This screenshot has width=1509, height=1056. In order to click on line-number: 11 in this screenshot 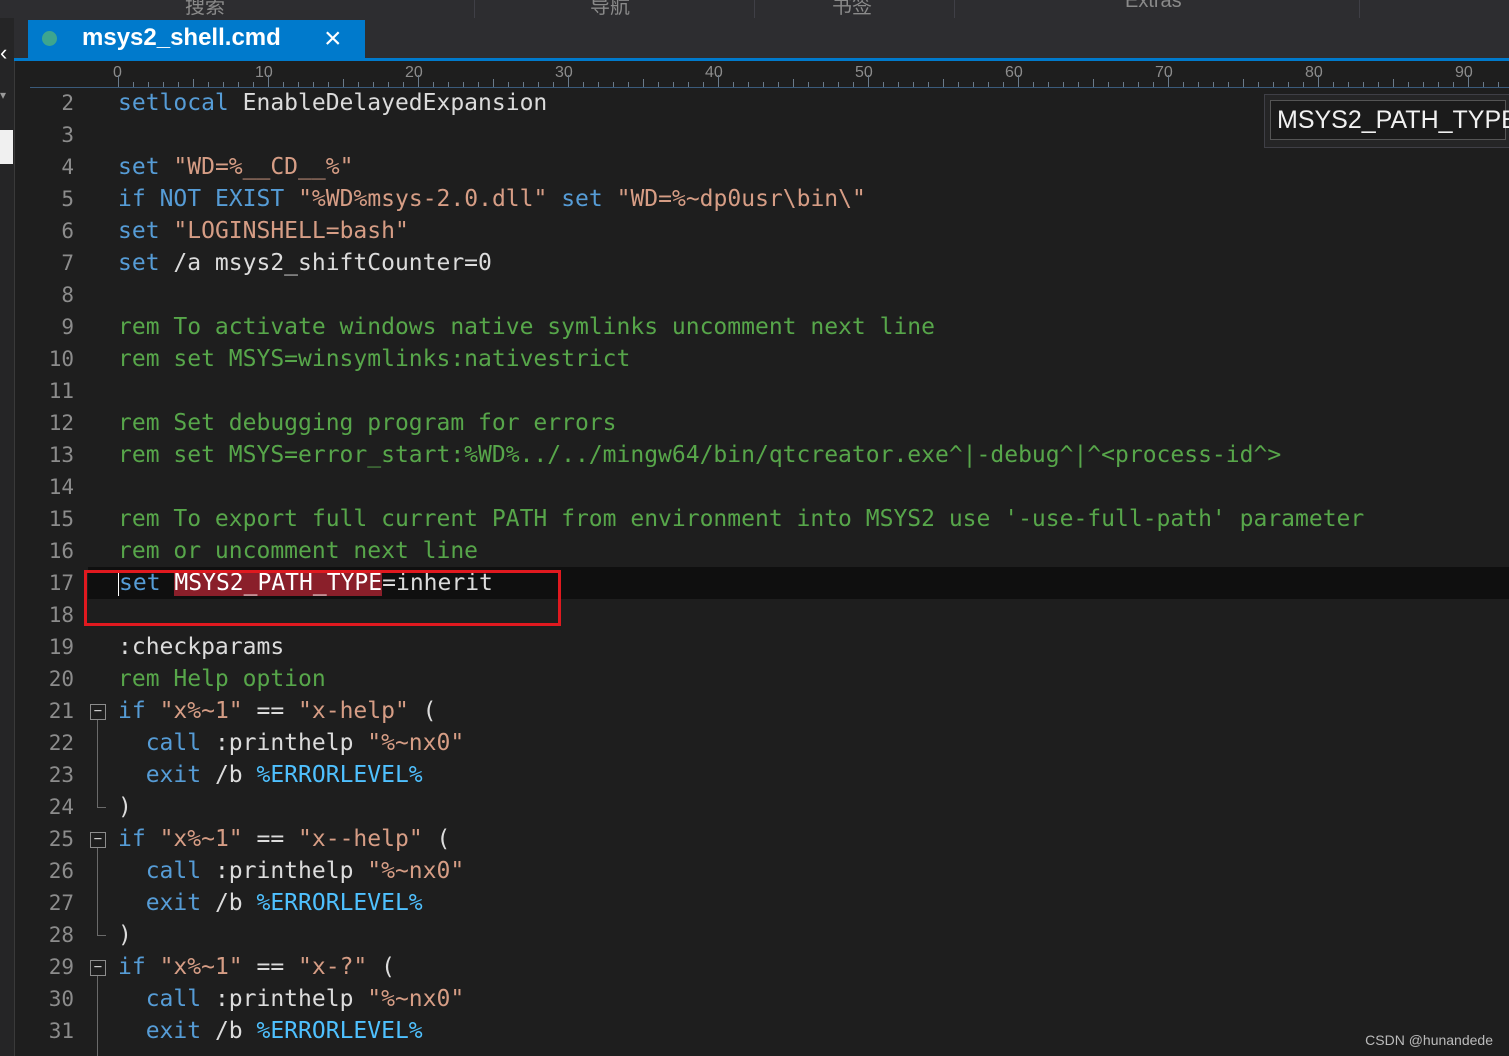, I will do `click(61, 391)`.